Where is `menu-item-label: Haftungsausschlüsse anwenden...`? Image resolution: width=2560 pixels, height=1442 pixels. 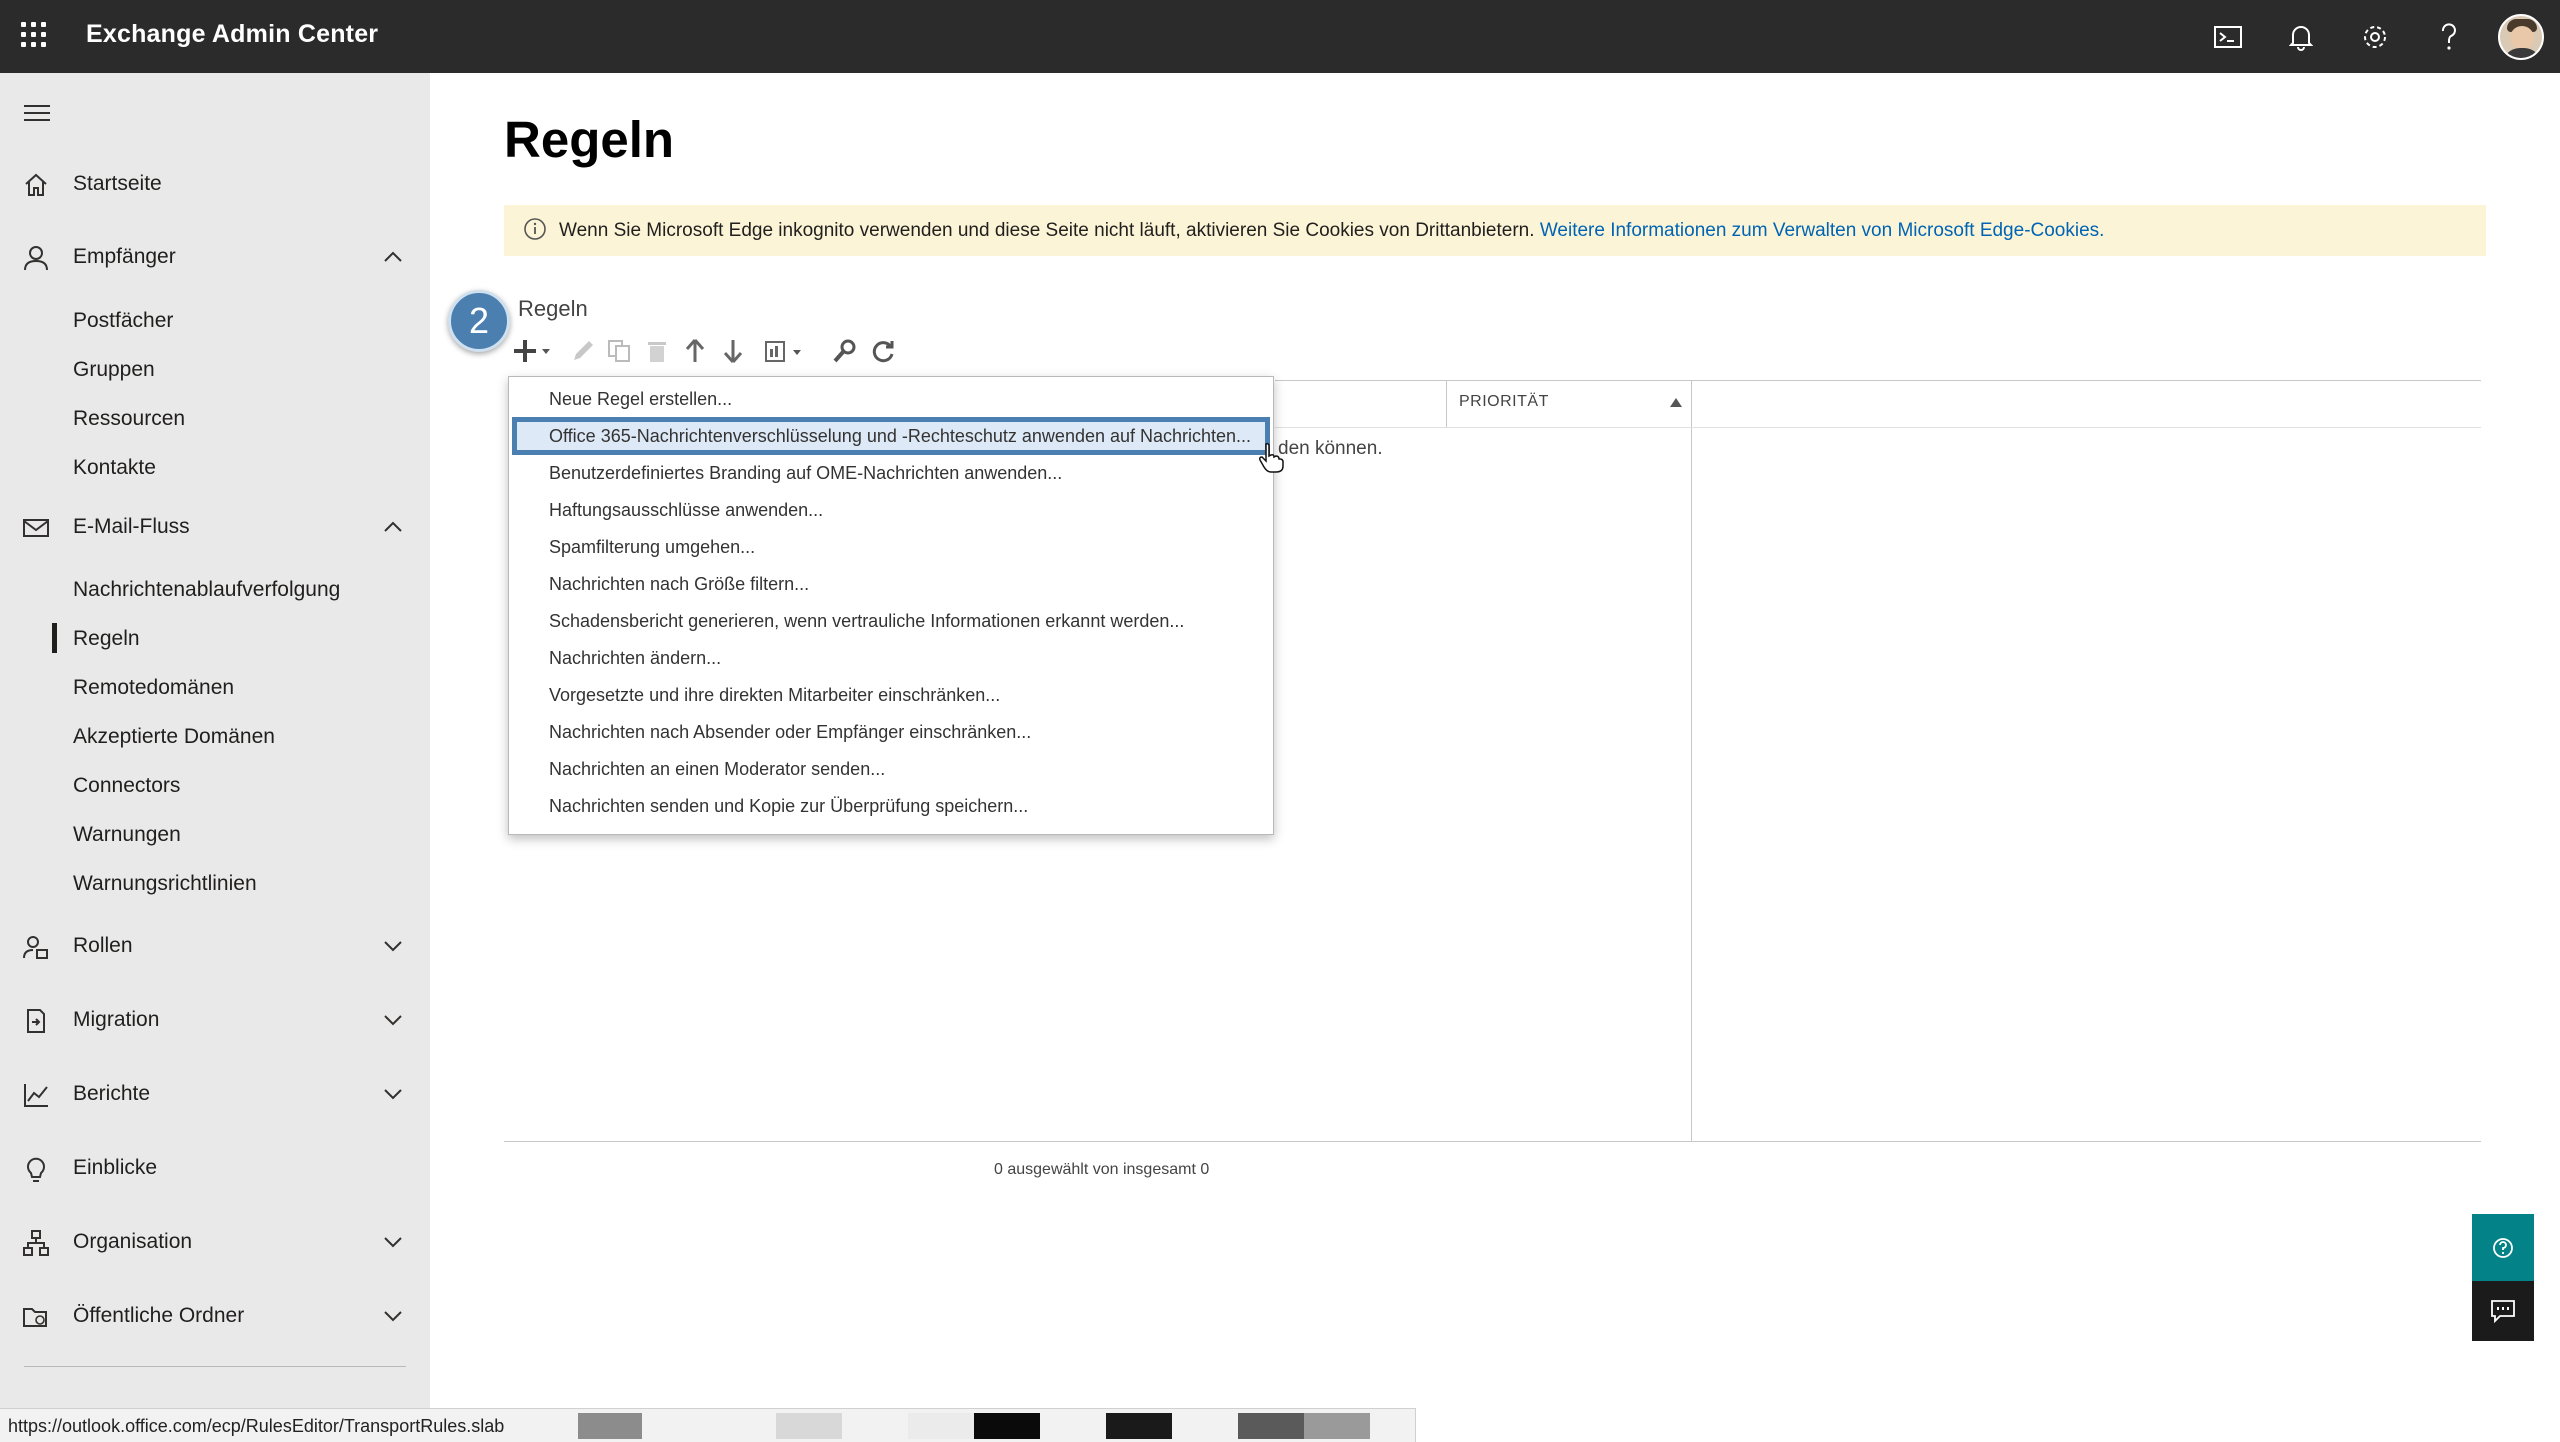 menu-item-label: Haftungsausschlüsse anwenden... is located at coordinates (686, 510).